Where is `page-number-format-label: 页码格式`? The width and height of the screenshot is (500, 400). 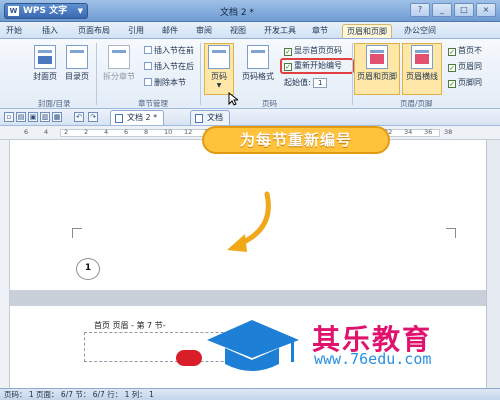 page-number-format-label: 页码格式 is located at coordinates (258, 76).